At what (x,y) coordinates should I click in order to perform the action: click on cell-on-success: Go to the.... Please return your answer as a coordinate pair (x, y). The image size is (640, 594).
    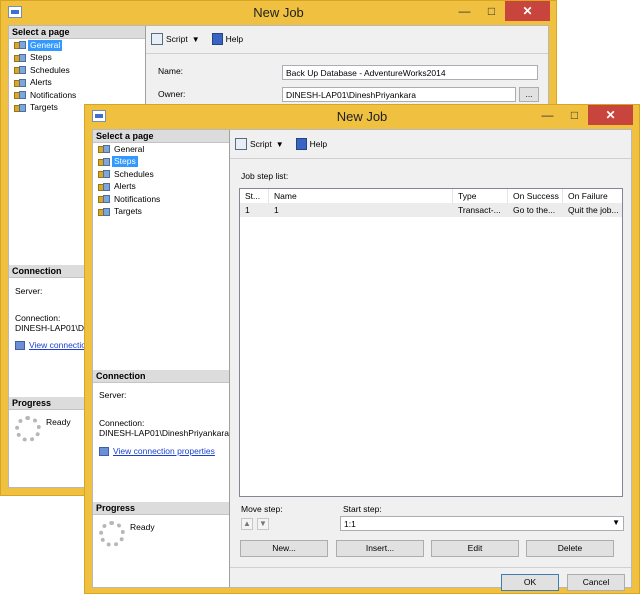
    Looking at the image, I should click on (534, 210).